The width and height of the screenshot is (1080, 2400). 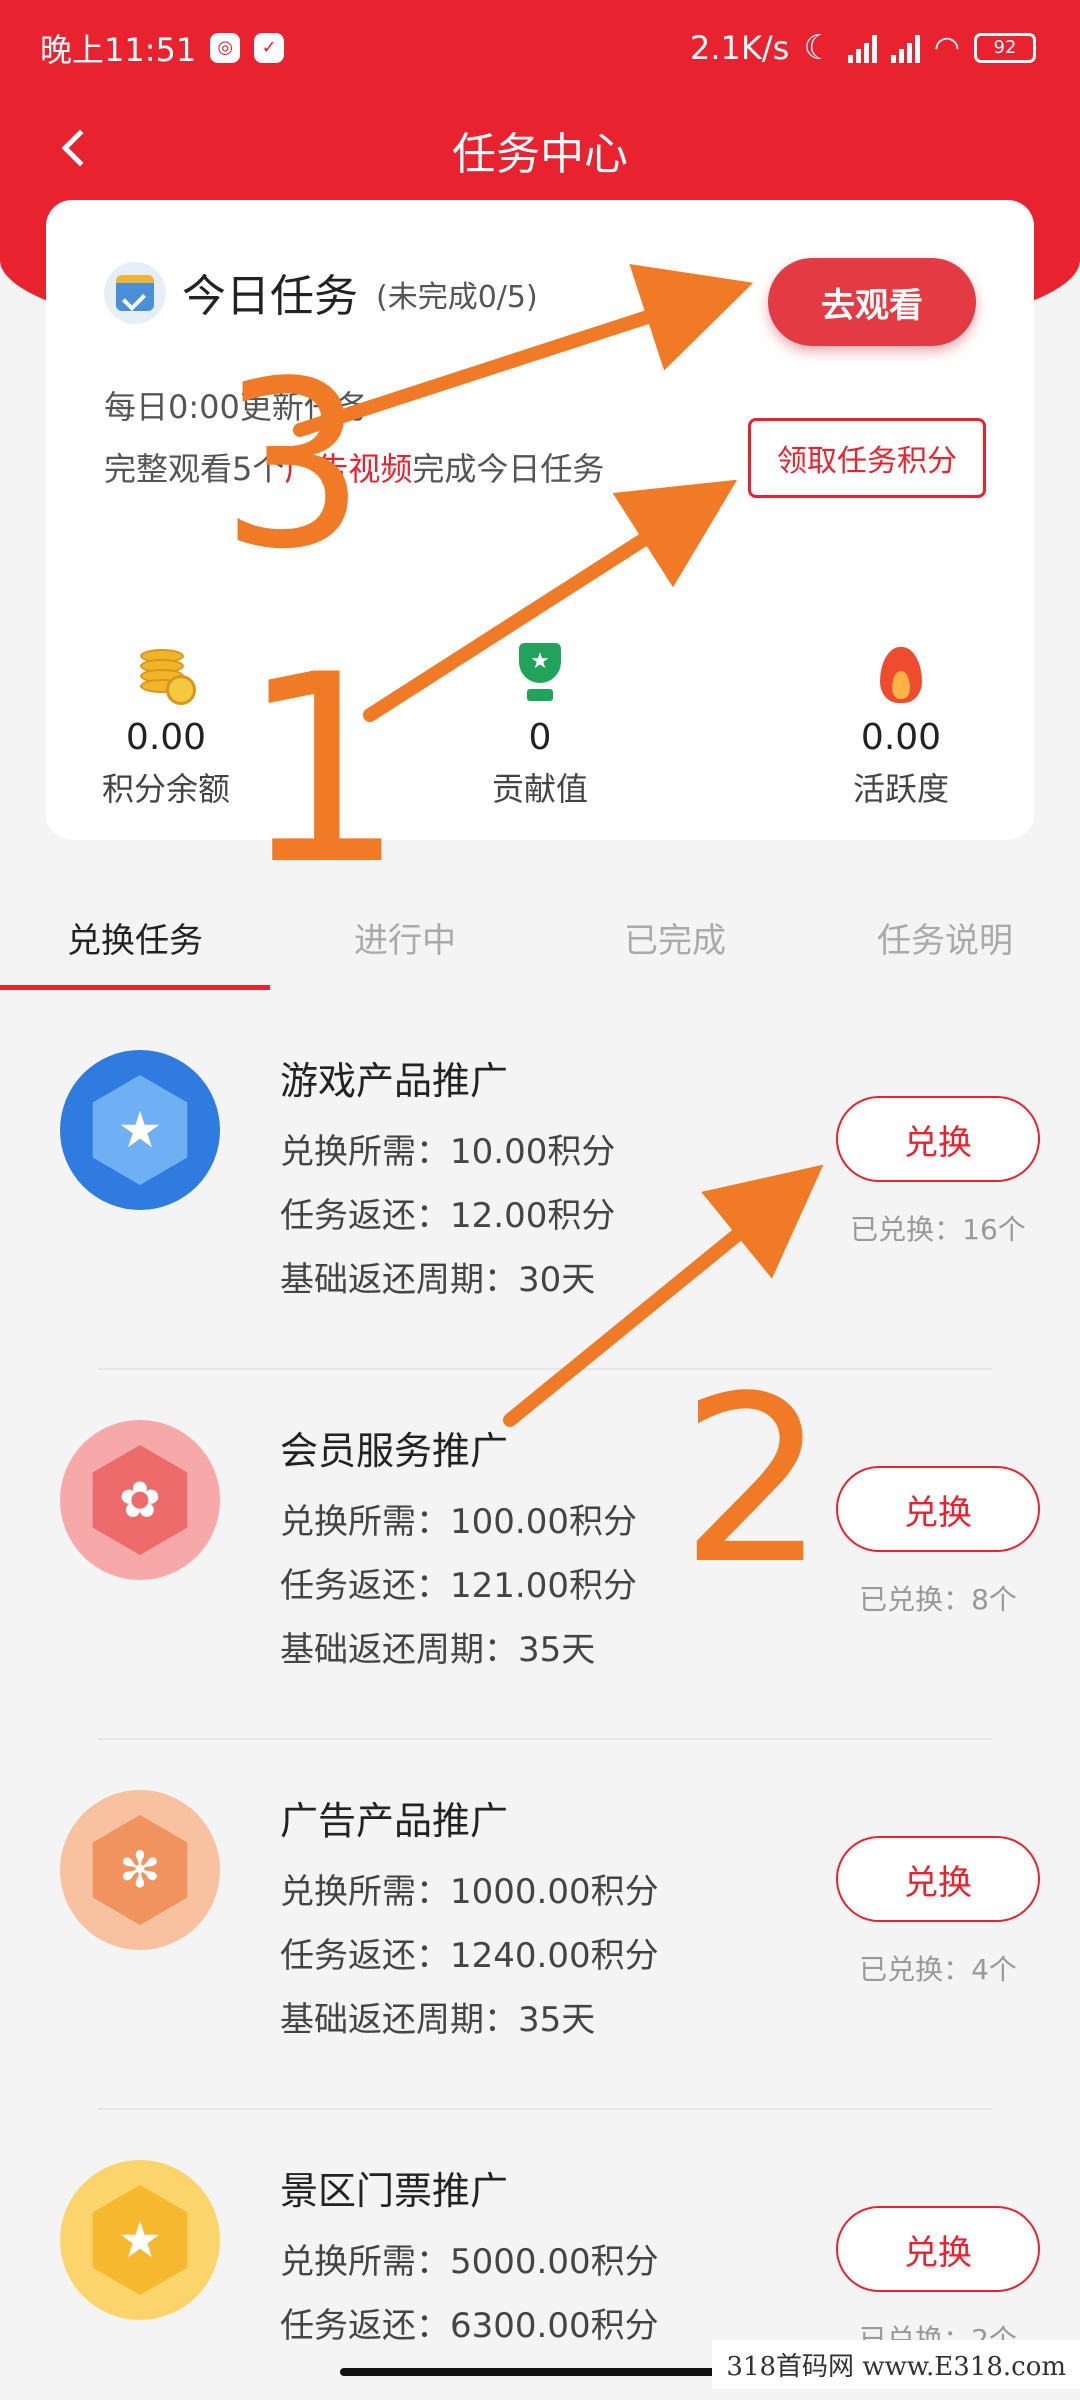 I want to click on stat-points-balance: 0.00 积分余额, so click(x=166, y=717).